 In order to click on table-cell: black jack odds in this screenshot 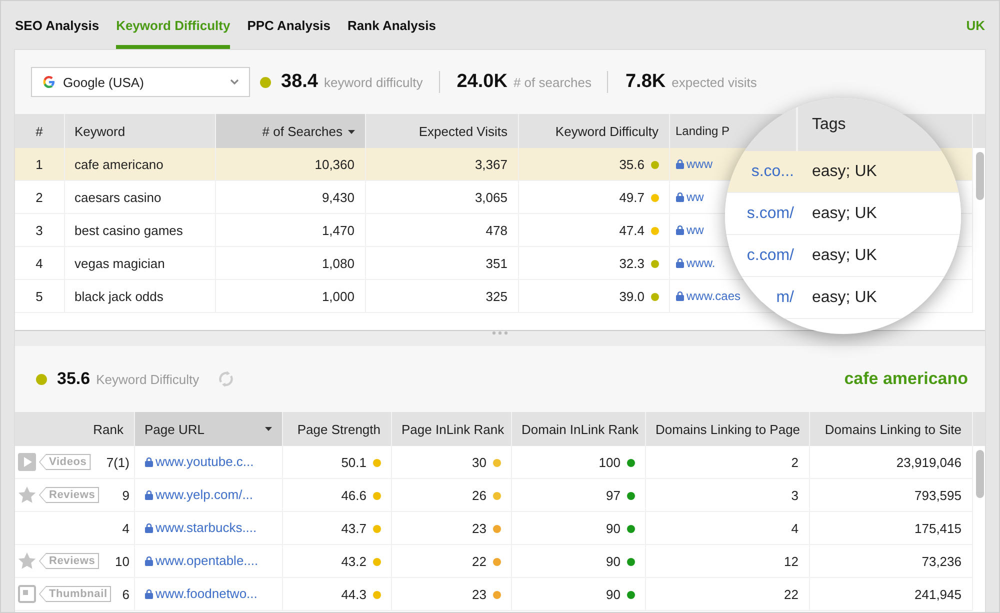, I will do `click(139, 296)`.